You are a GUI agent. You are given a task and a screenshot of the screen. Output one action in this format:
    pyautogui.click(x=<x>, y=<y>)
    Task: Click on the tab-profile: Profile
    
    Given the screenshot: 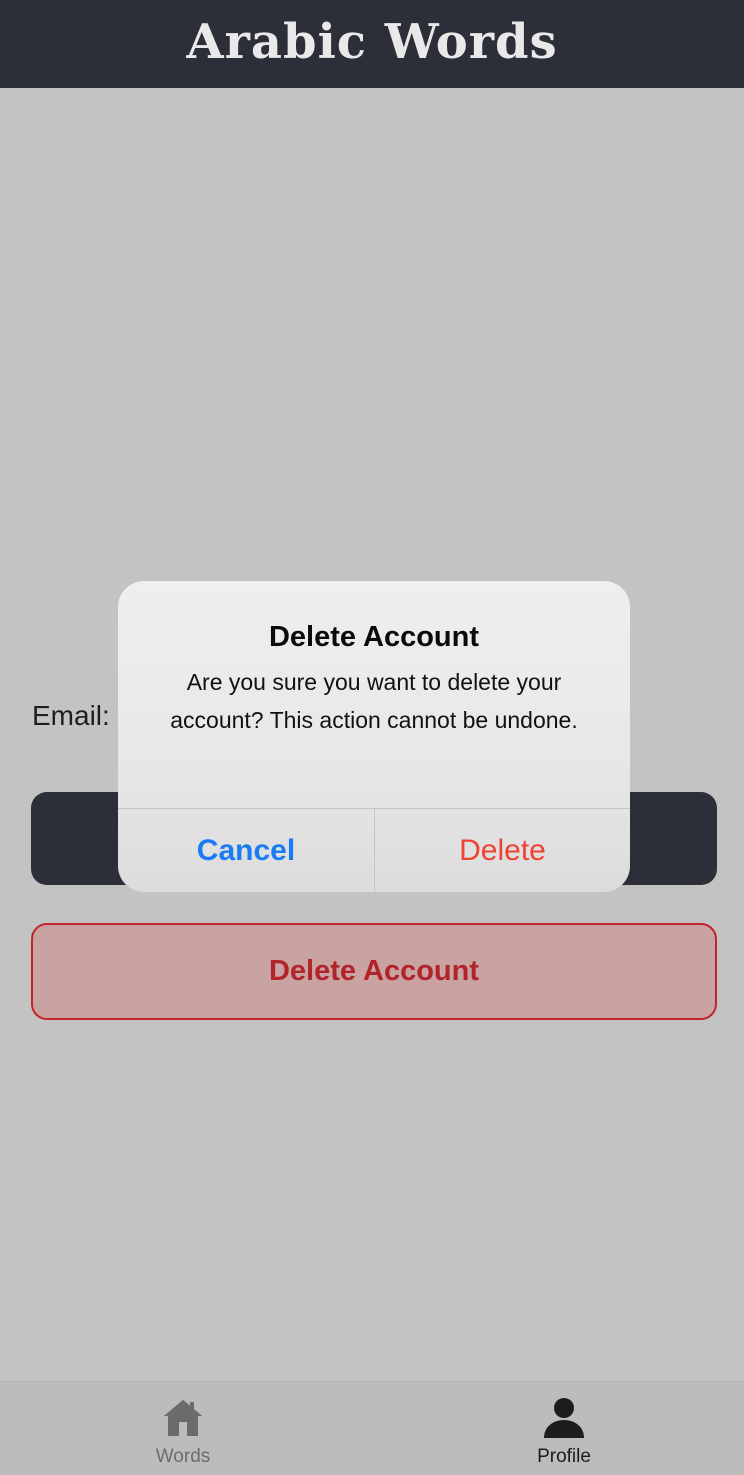 What is the action you would take?
    pyautogui.click(x=564, y=1428)
    